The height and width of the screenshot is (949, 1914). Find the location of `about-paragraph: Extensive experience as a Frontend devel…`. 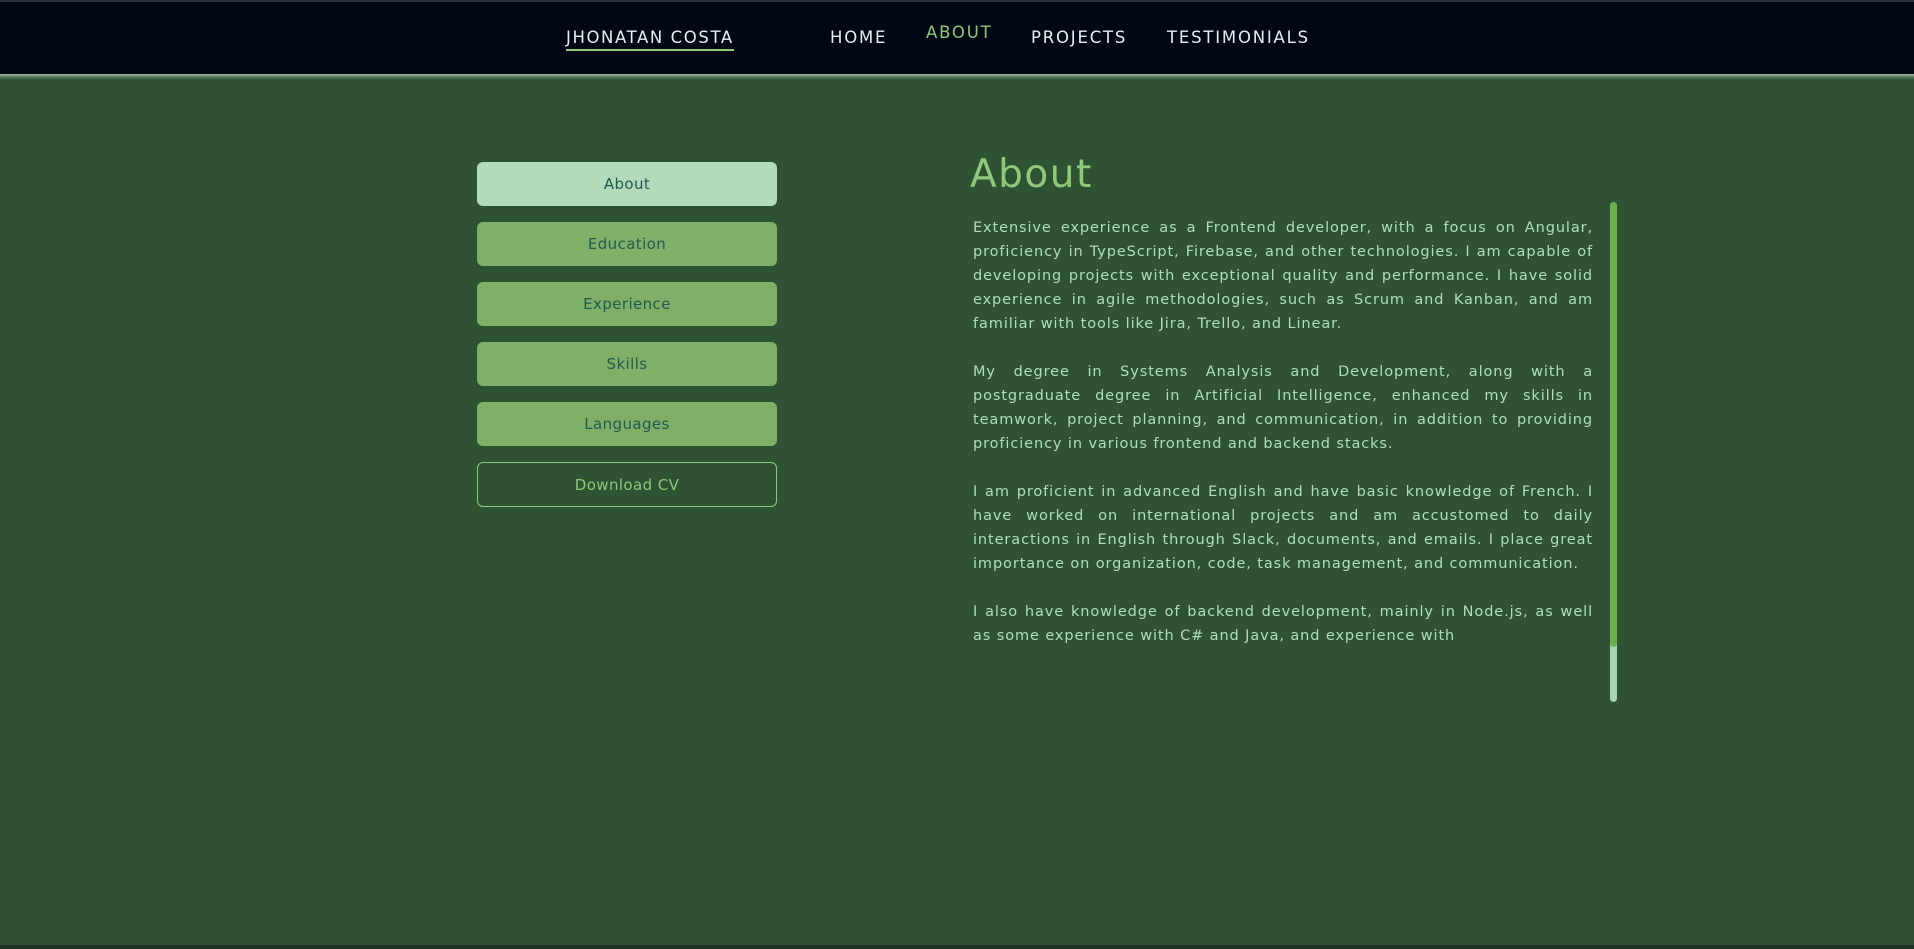

about-paragraph: Extensive experience as a Frontend devel… is located at coordinates (1283, 276).